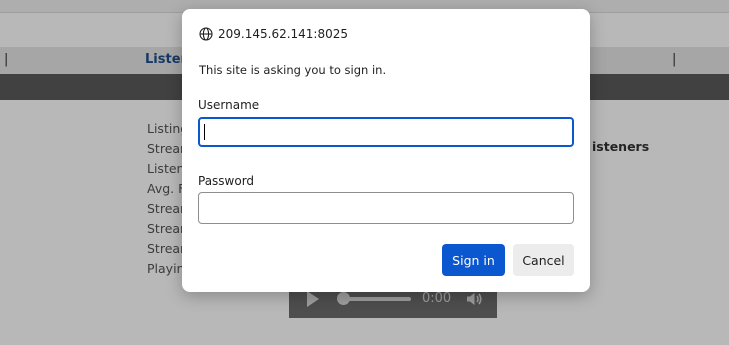 This screenshot has width=729, height=345. What do you see at coordinates (229, 105) in the screenshot?
I see `username-label: Username` at bounding box center [229, 105].